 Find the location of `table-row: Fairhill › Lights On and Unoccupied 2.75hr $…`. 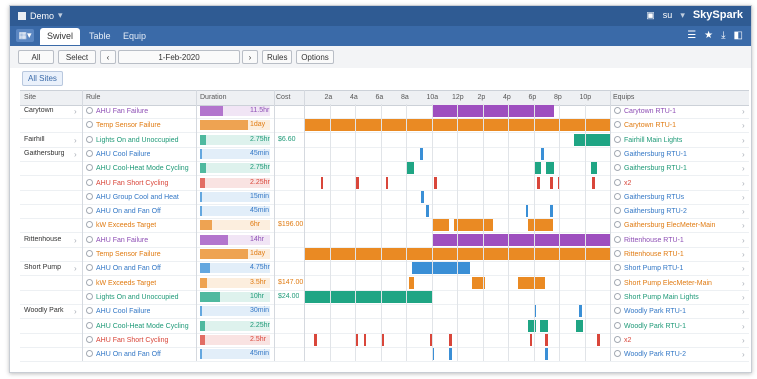

table-row: Fairhill › Lights On and Unoccupied 2.75hr $… is located at coordinates (384, 140).